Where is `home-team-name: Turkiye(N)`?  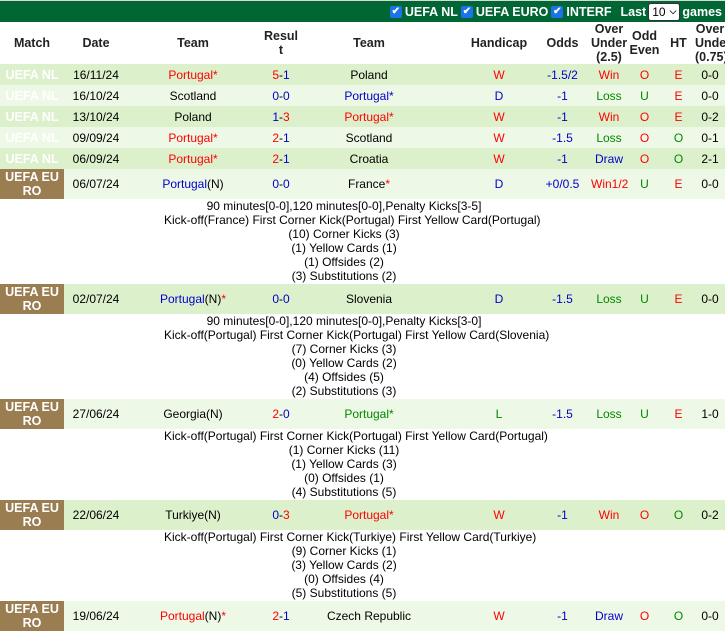
home-team-name: Turkiye(N) is located at coordinates (193, 515).